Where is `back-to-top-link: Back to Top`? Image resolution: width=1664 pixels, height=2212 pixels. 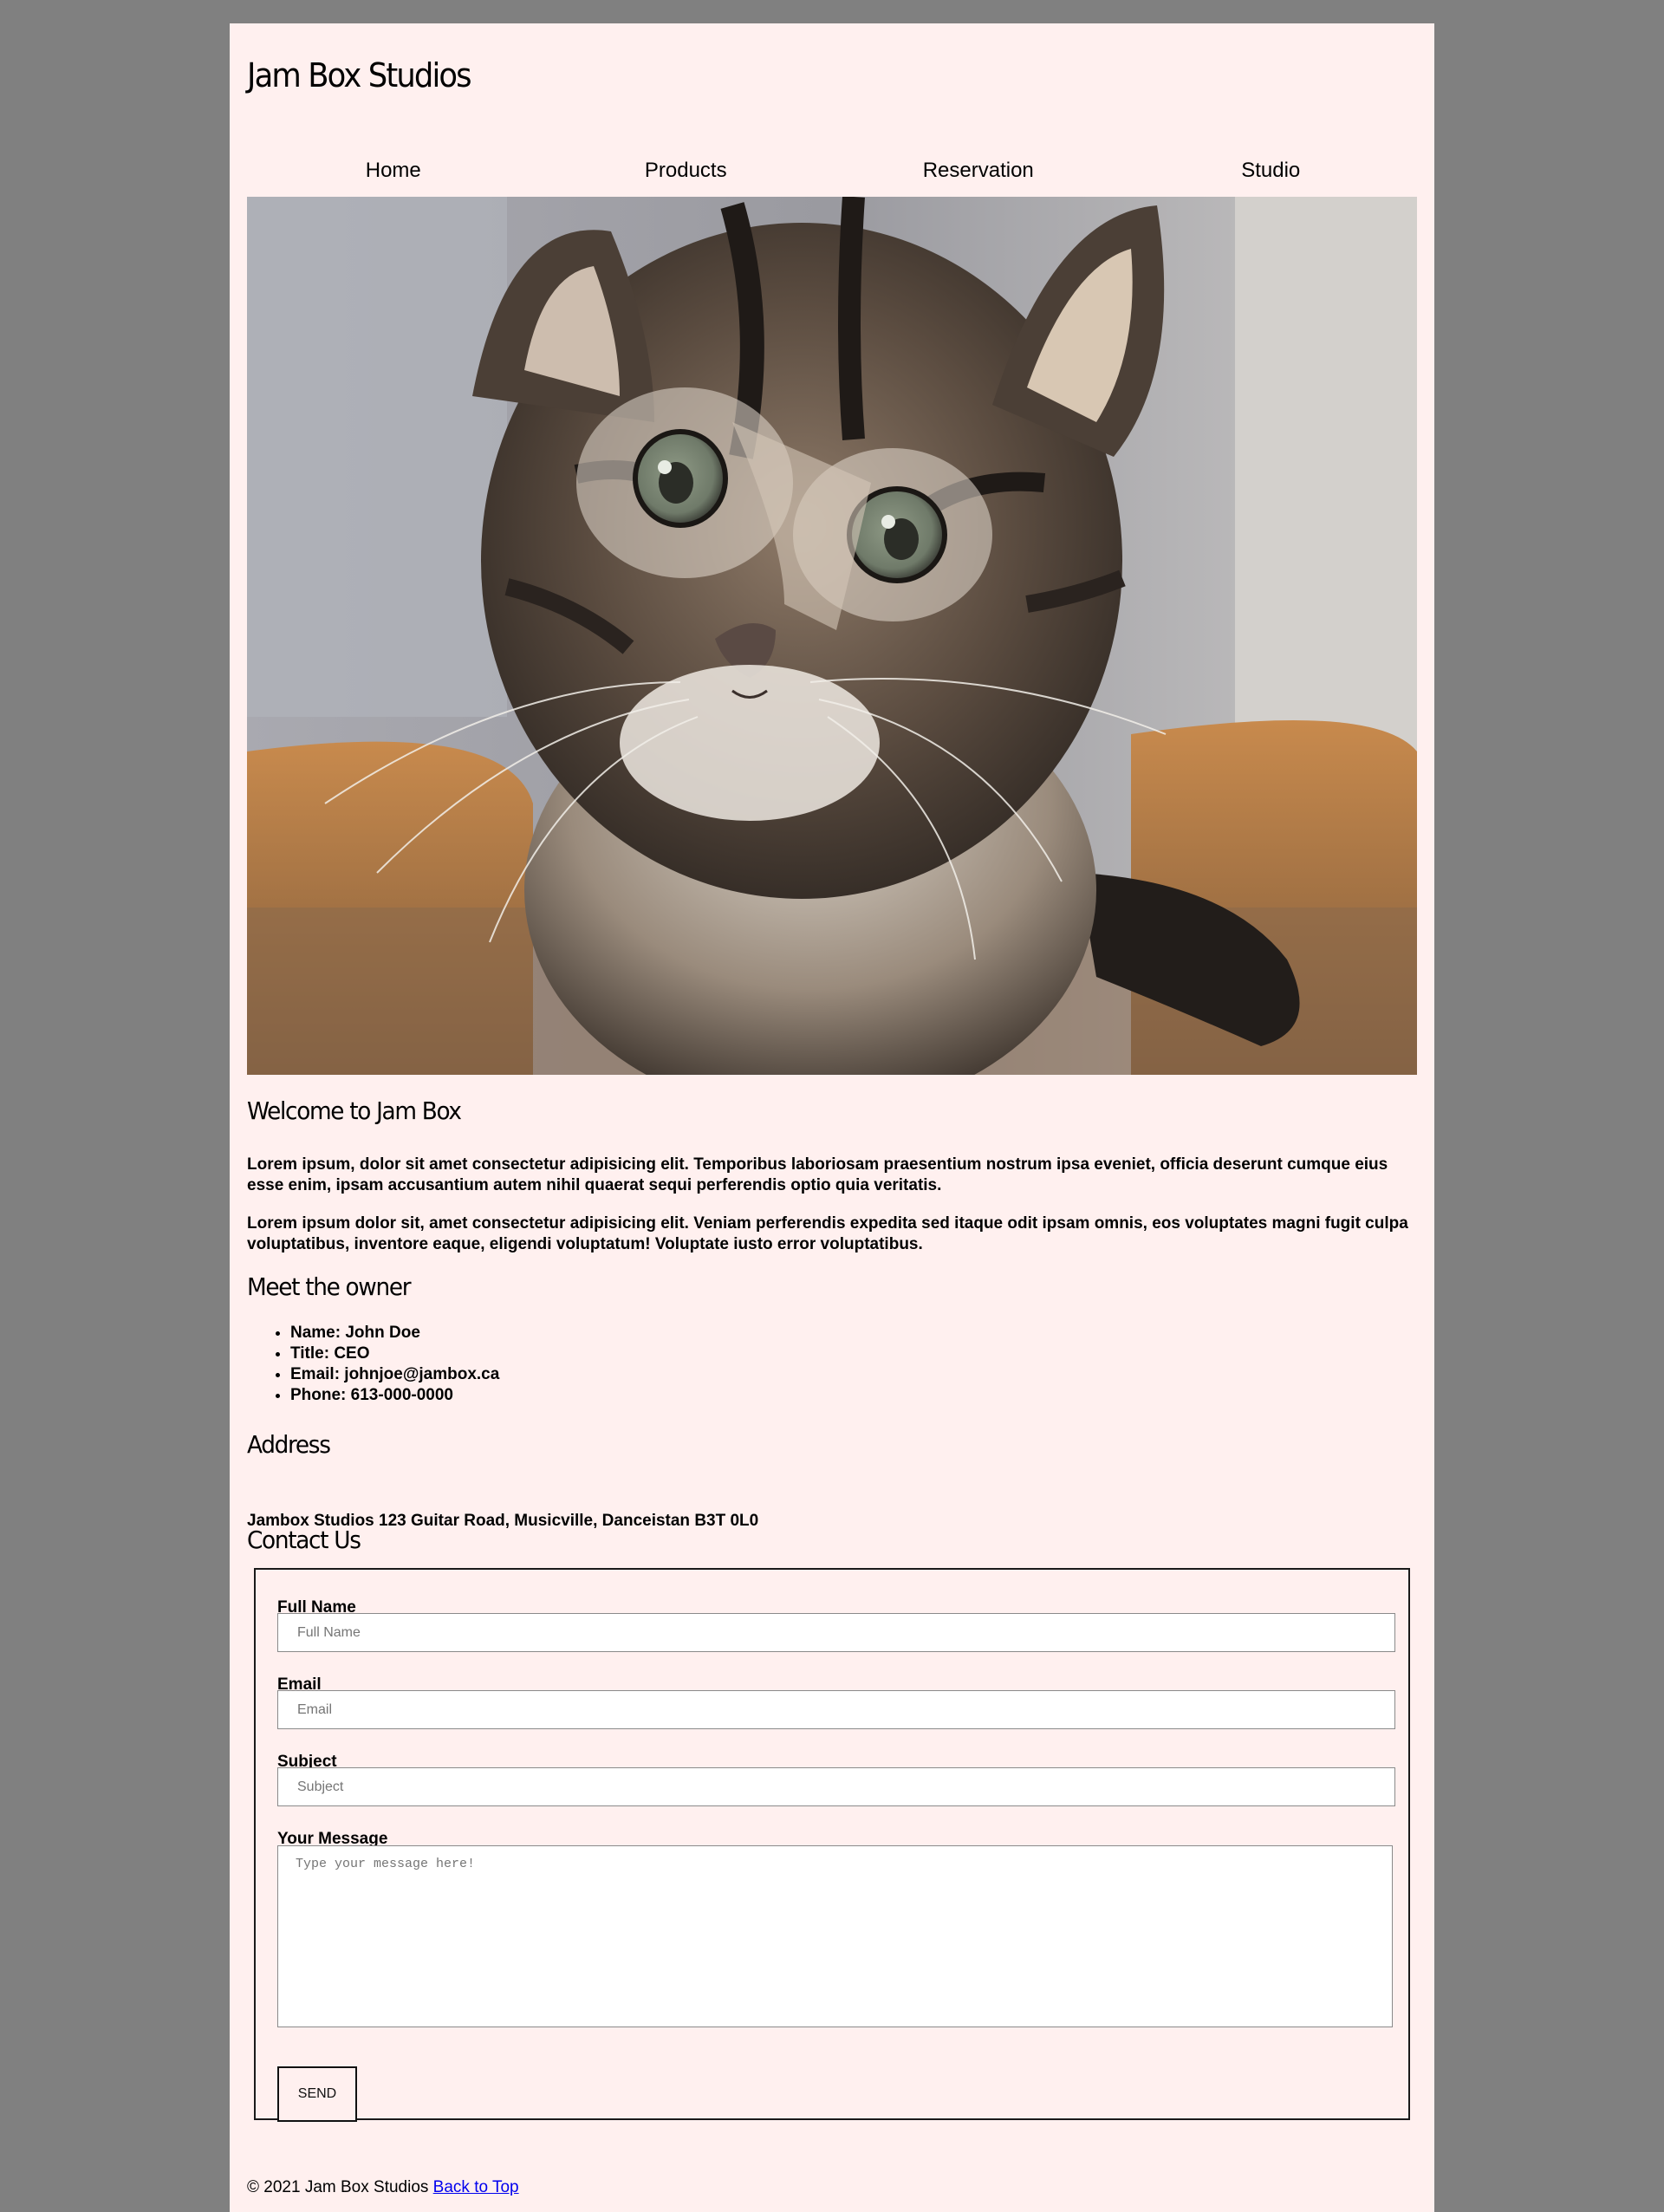
back-to-top-link: Back to Top is located at coordinates (476, 2187).